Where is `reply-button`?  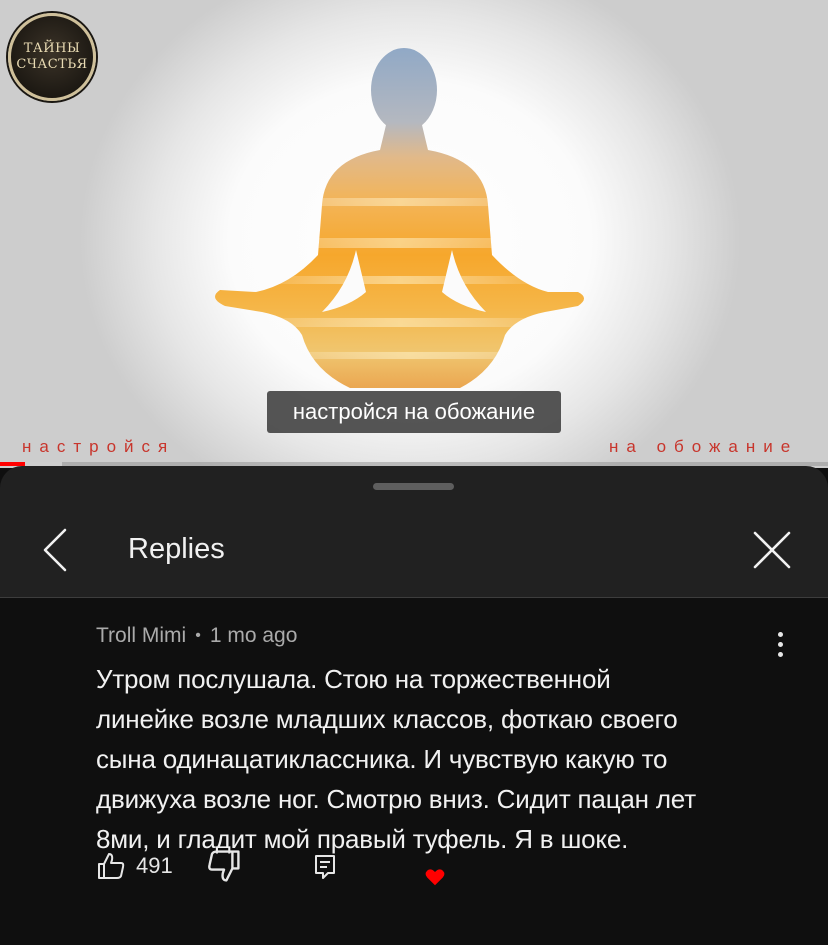 reply-button is located at coordinates (325, 867).